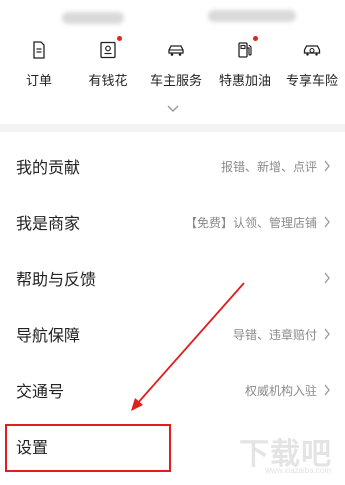  I want to click on menu-item-title: 我是商家, so click(48, 224).